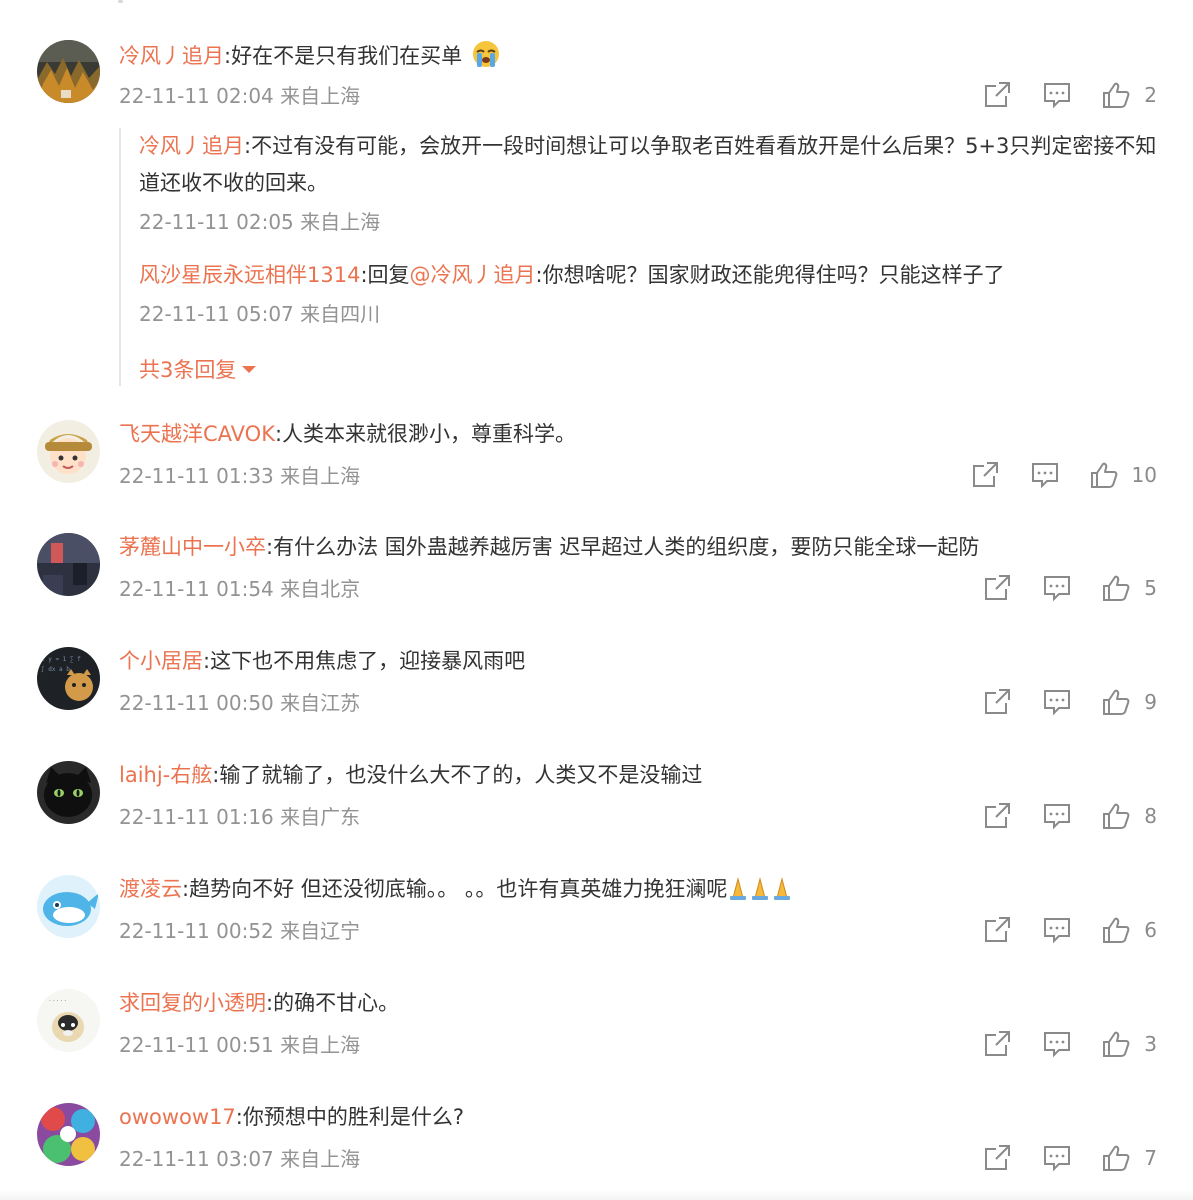  What do you see at coordinates (353, 1117) in the screenshot?
I see `comment-text: 你预想中的胜利是什么?` at bounding box center [353, 1117].